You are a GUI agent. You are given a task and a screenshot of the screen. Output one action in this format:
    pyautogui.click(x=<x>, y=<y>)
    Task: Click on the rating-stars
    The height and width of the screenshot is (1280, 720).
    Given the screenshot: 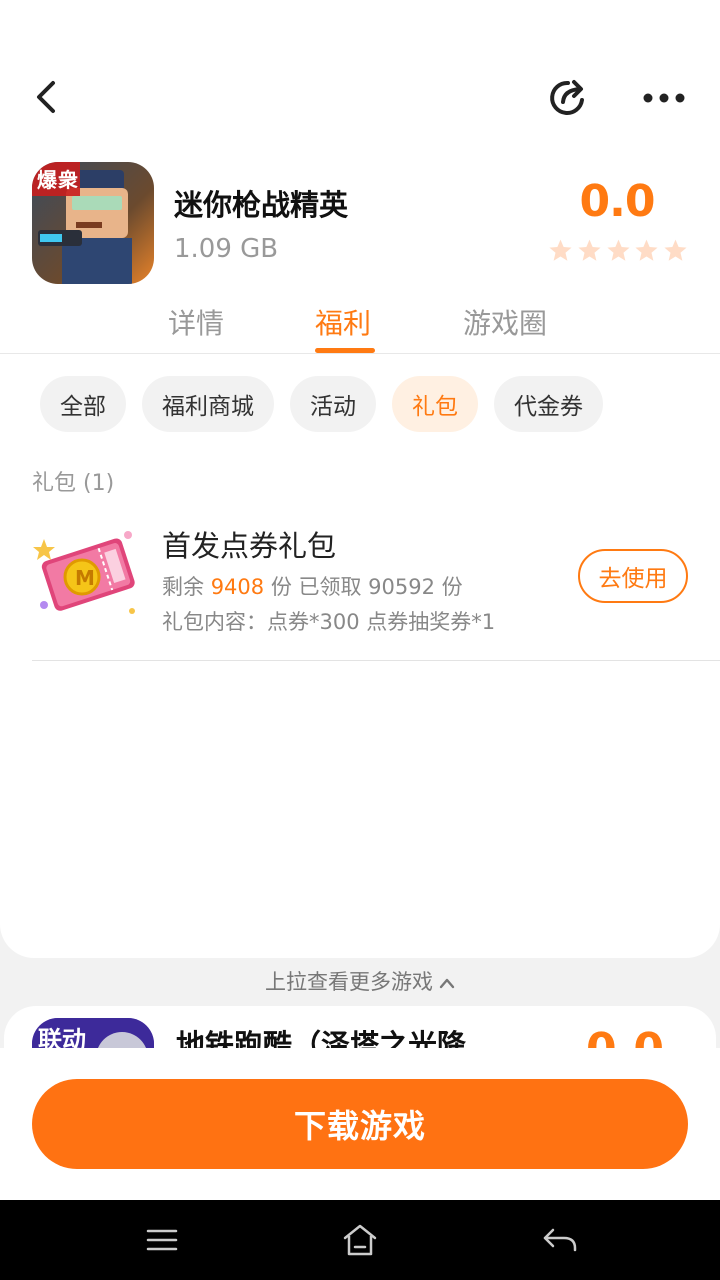 What is the action you would take?
    pyautogui.click(x=618, y=253)
    